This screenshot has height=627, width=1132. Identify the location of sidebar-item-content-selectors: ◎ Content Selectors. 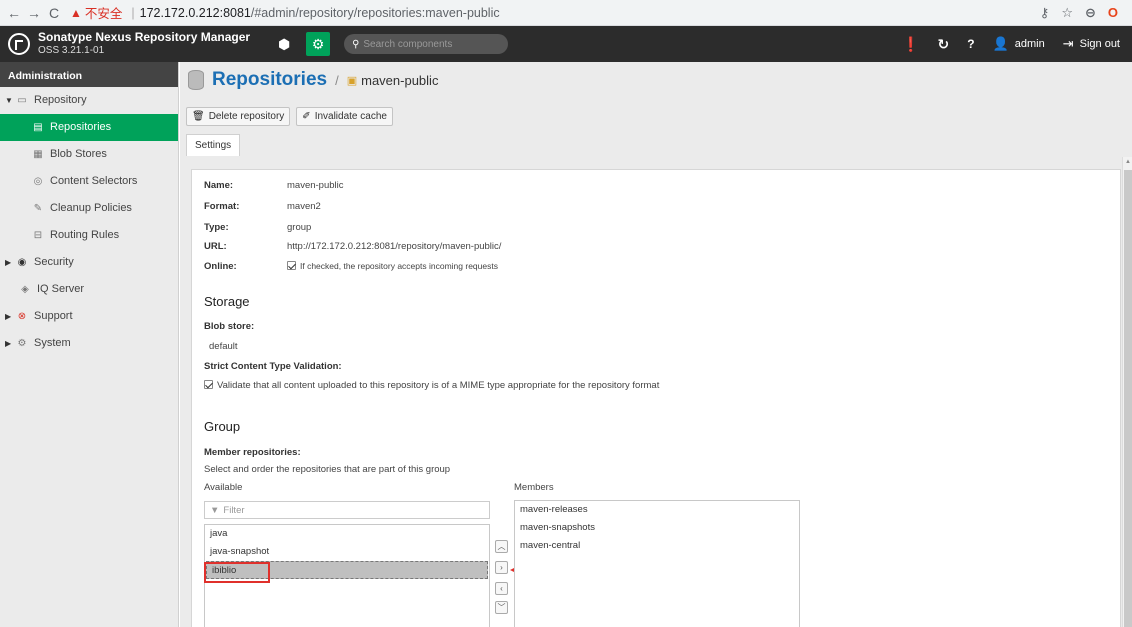
(89, 181).